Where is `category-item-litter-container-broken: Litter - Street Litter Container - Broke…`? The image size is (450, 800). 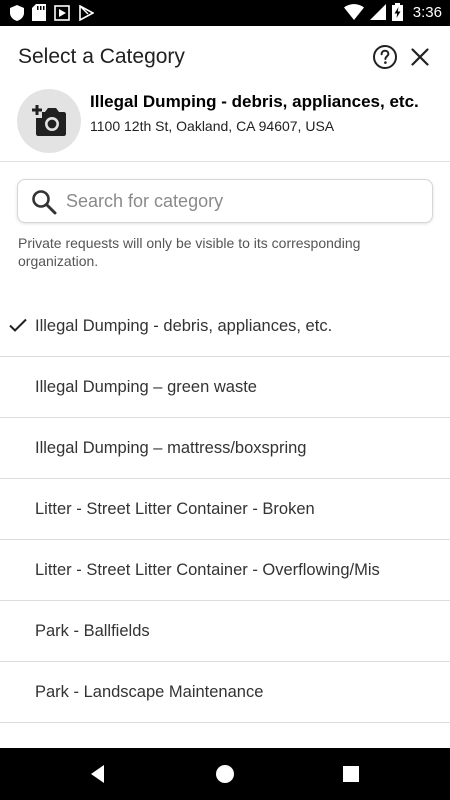 category-item-litter-container-broken: Litter - Street Litter Container - Broke… is located at coordinates (225, 509).